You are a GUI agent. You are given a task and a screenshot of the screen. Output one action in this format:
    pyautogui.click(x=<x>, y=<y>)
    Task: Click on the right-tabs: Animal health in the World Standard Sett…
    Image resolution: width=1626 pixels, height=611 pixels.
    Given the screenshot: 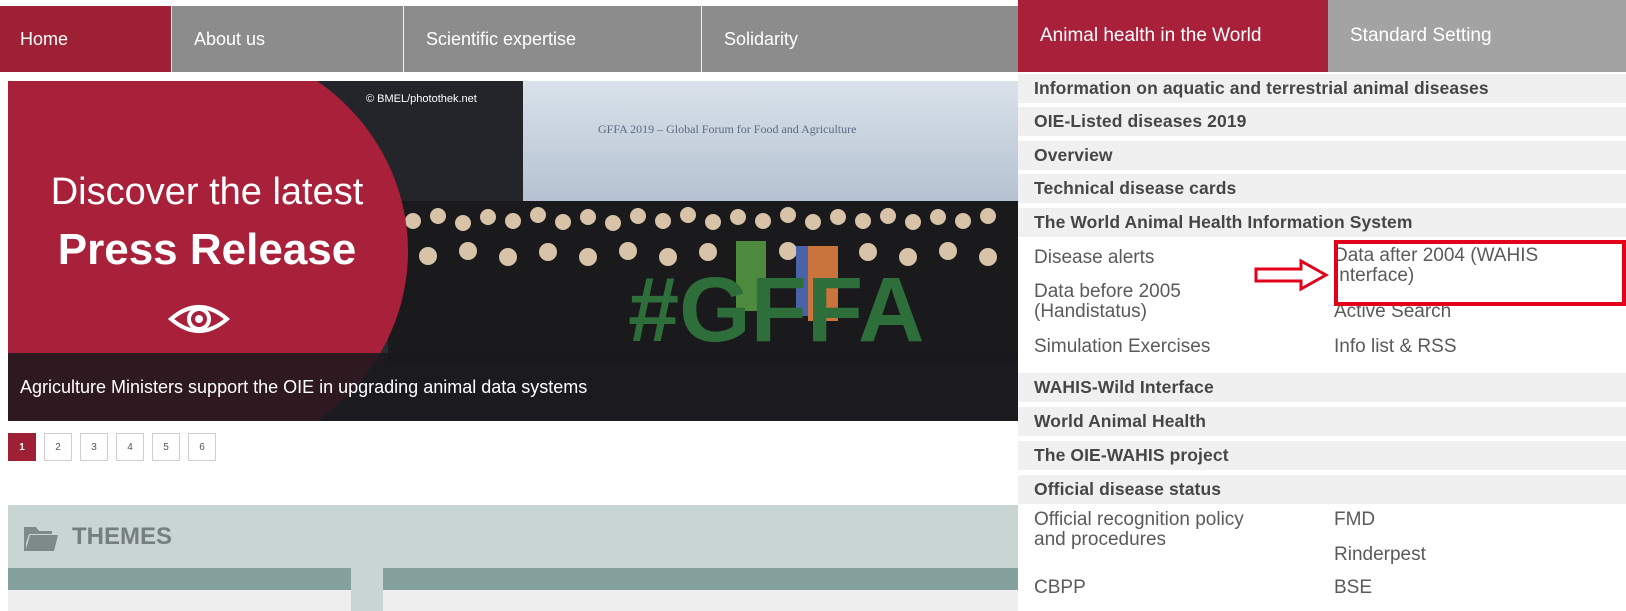 What is the action you would take?
    pyautogui.click(x=1322, y=36)
    